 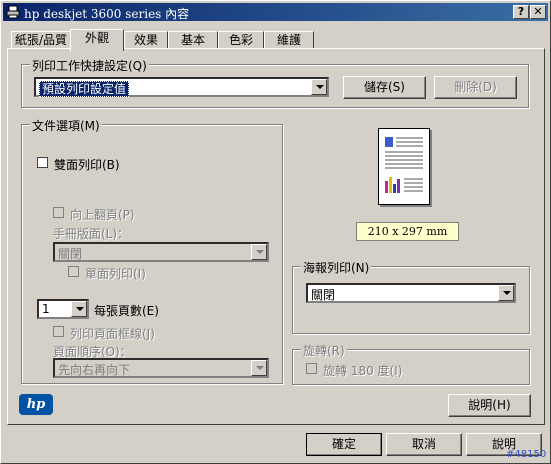 What do you see at coordinates (161, 252) in the screenshot?
I see `booklet-layout-dropdown: 關閉` at bounding box center [161, 252].